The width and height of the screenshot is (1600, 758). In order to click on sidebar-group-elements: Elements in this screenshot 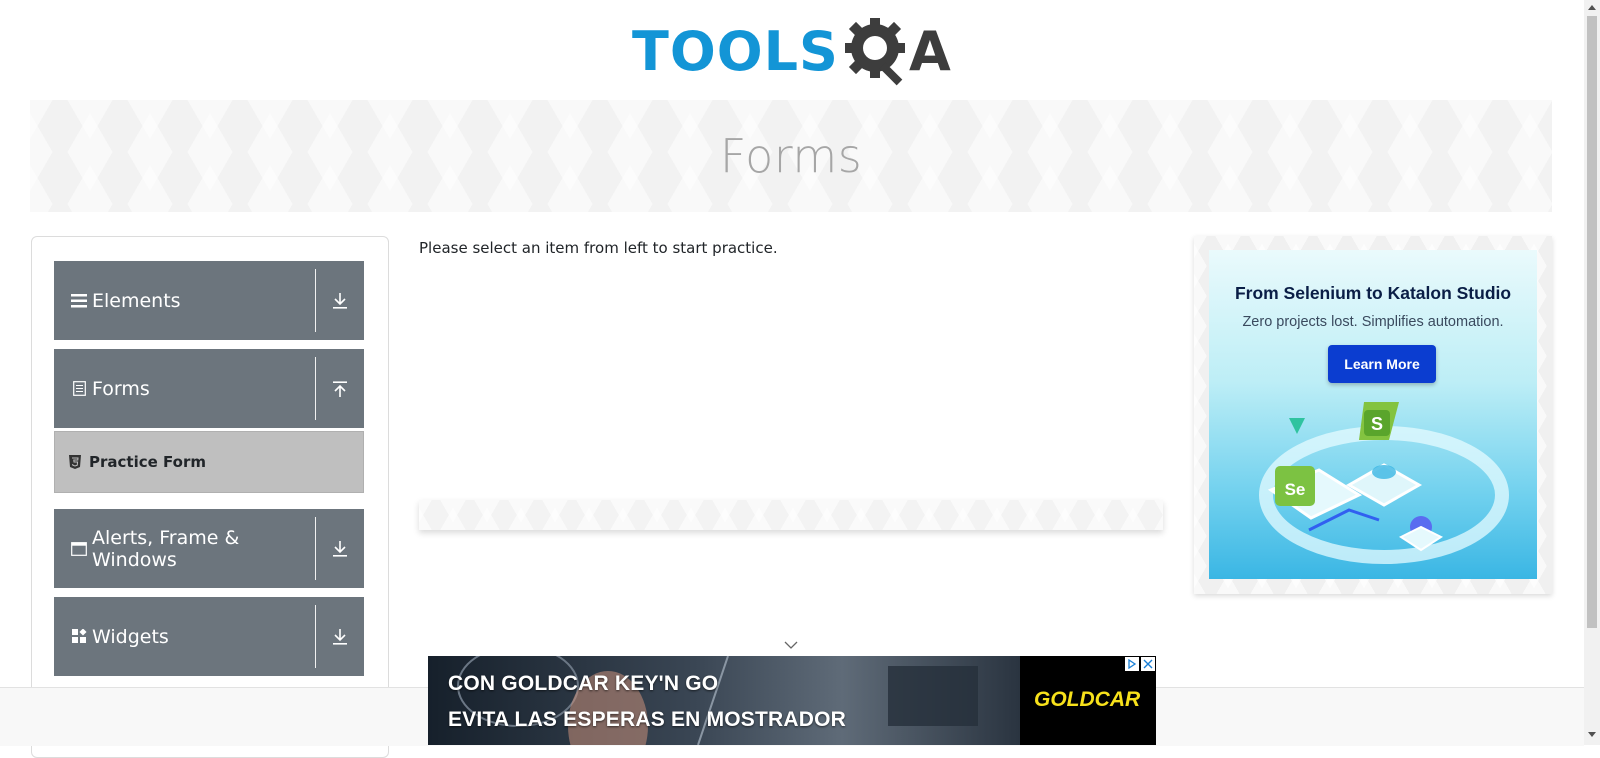, I will do `click(209, 300)`.